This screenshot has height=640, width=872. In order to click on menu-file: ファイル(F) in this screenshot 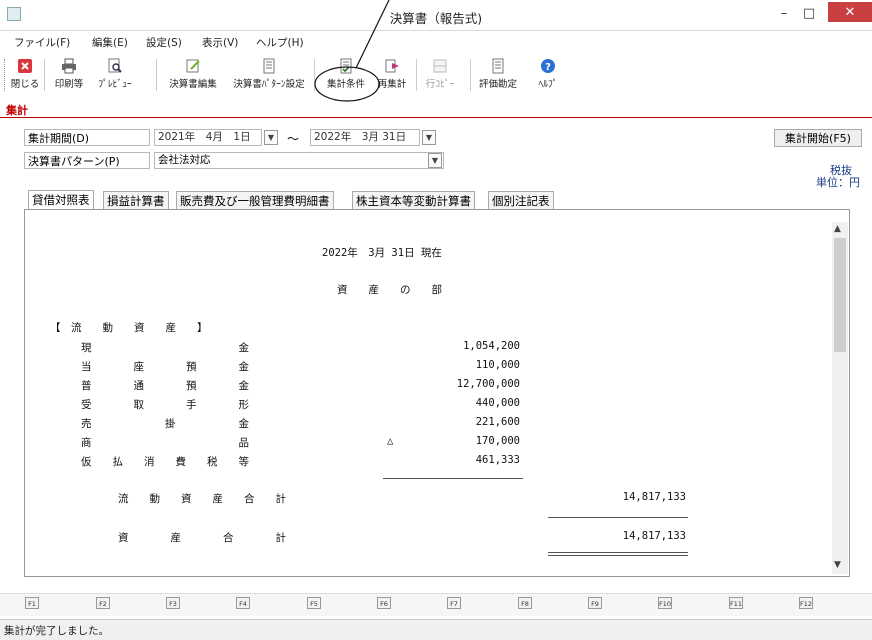, I will do `click(42, 42)`.